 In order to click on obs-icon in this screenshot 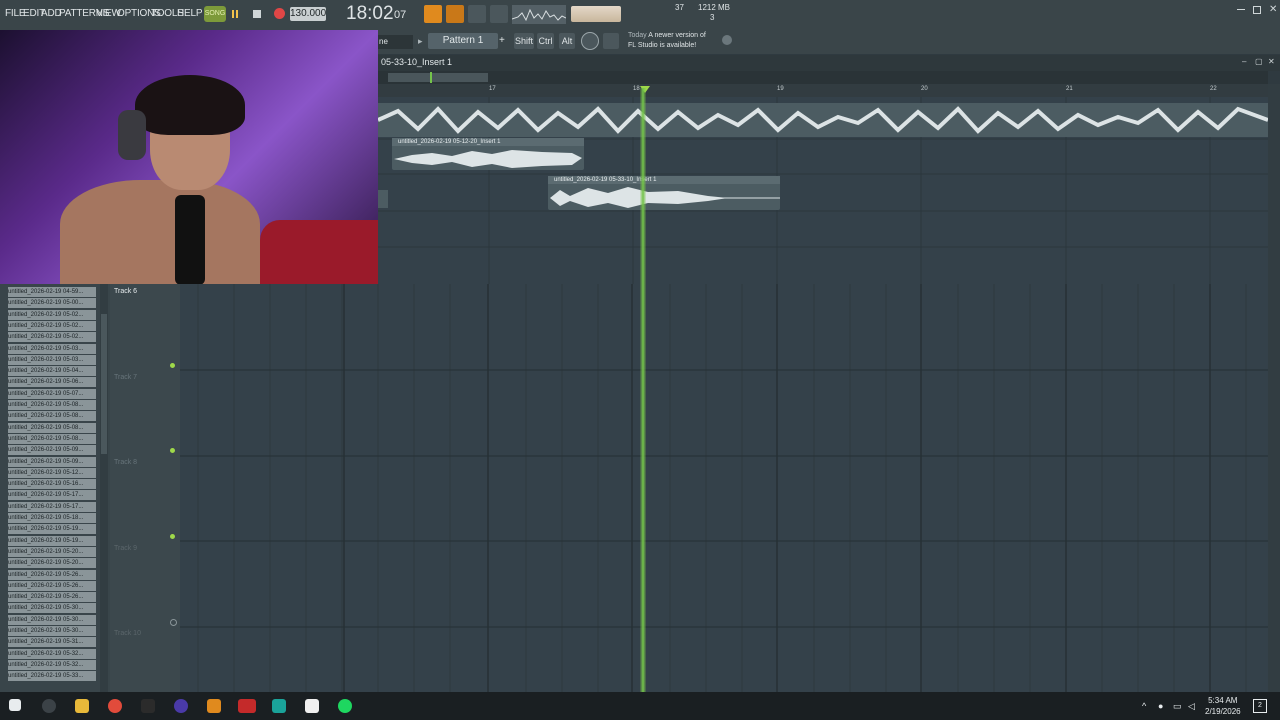, I will do `click(181, 706)`.